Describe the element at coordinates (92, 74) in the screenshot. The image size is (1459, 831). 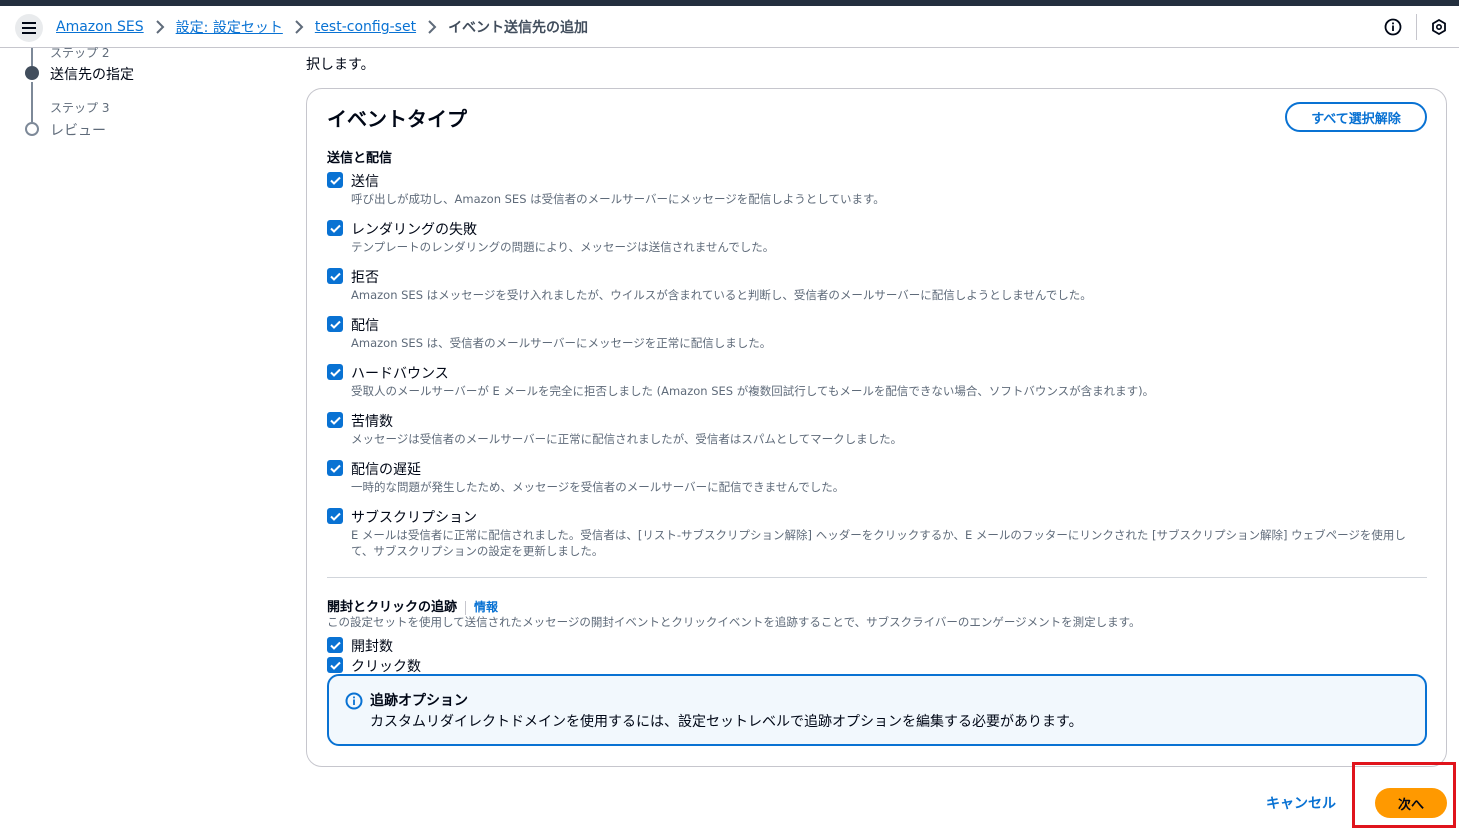
I see `step2-title: 送信先の指定` at that location.